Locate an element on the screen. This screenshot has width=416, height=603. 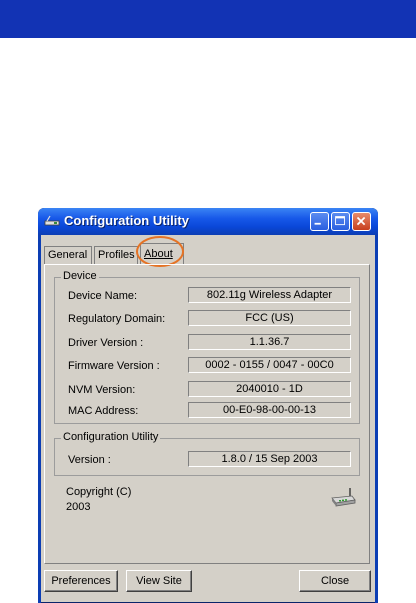
version-value: 1.8.0 / 15 Sep 2003 is located at coordinates (269, 459).